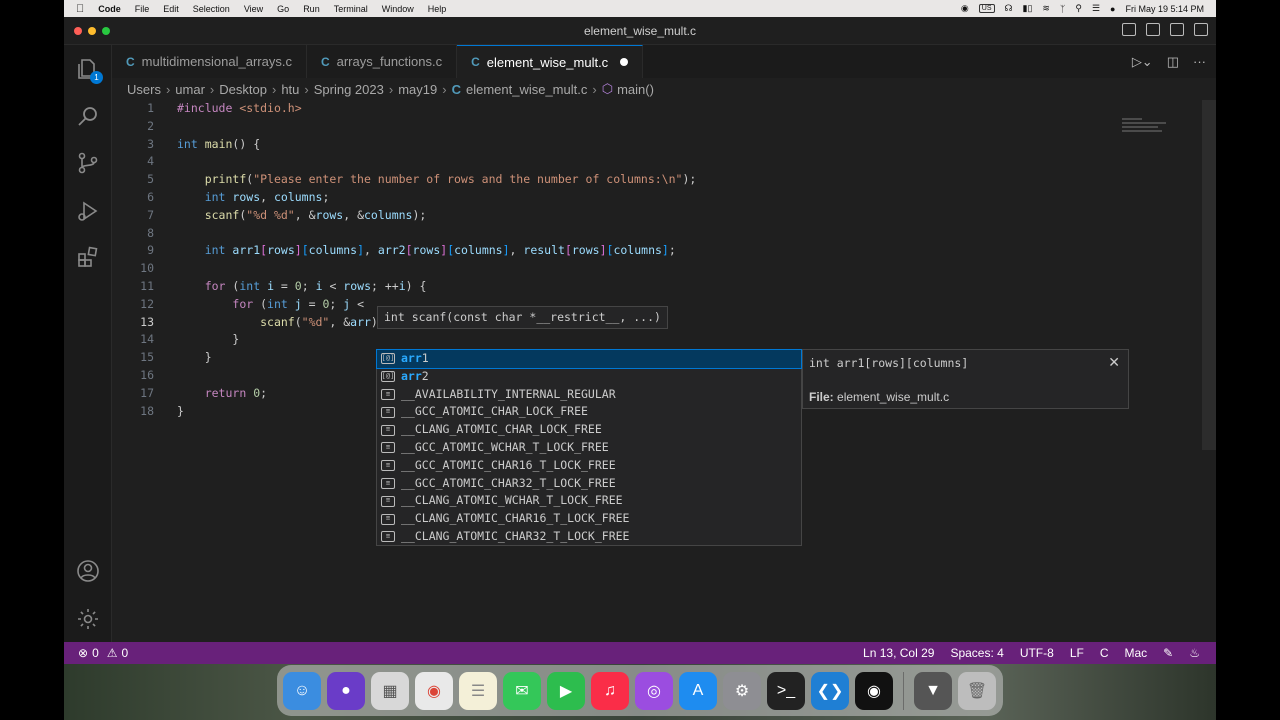  I want to click on breadcrumb-item: may19, so click(417, 89).